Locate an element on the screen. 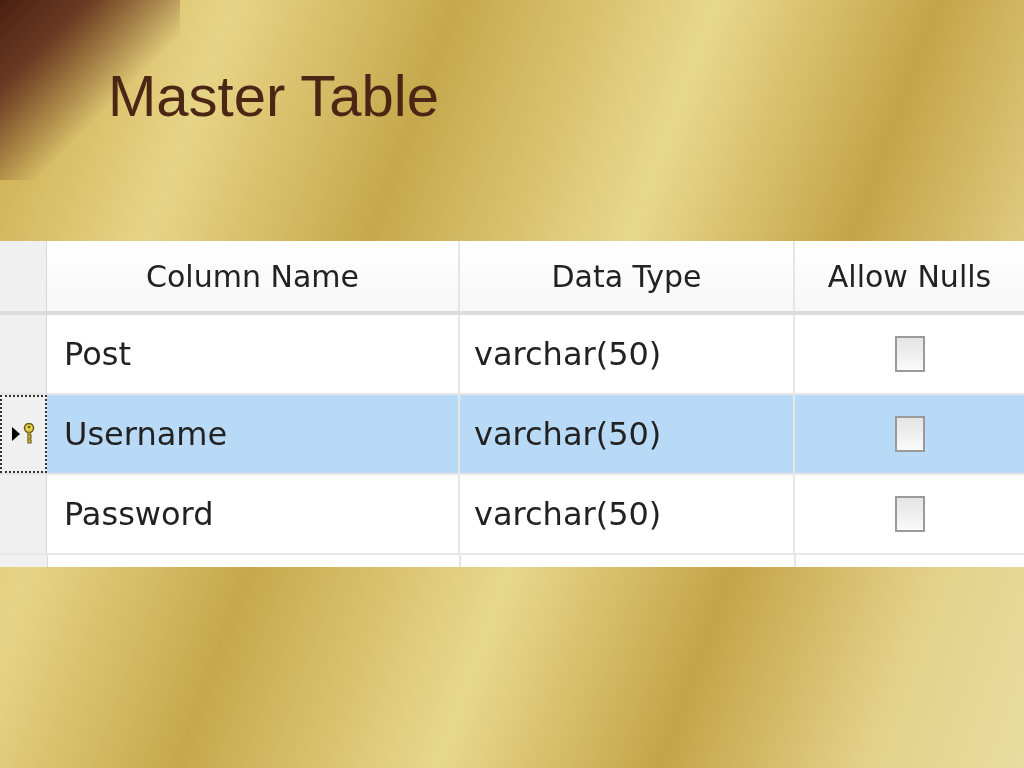  table-cell: Post is located at coordinates (253, 354).